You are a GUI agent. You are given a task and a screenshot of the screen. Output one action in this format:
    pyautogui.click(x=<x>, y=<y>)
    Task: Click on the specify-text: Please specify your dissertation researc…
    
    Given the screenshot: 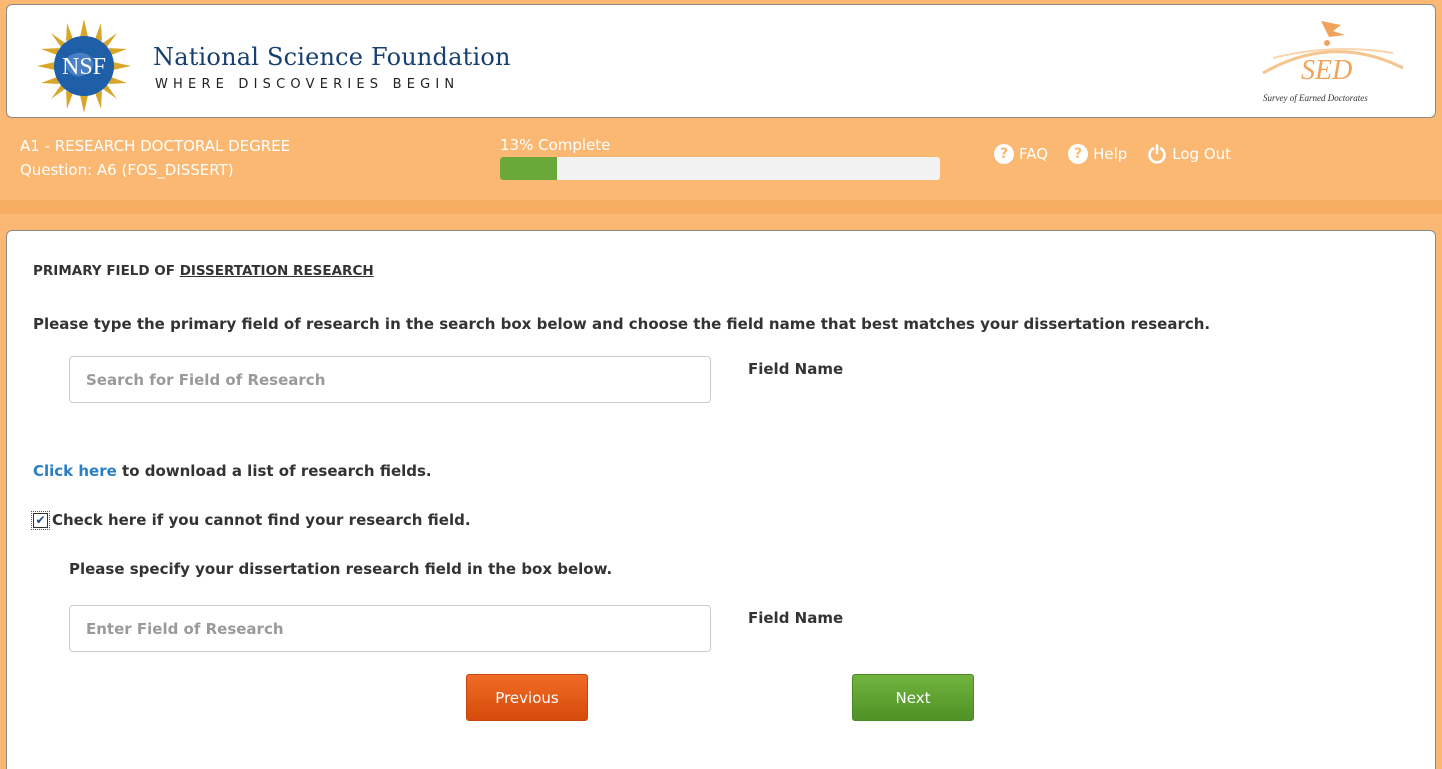 What is the action you would take?
    pyautogui.click(x=341, y=569)
    